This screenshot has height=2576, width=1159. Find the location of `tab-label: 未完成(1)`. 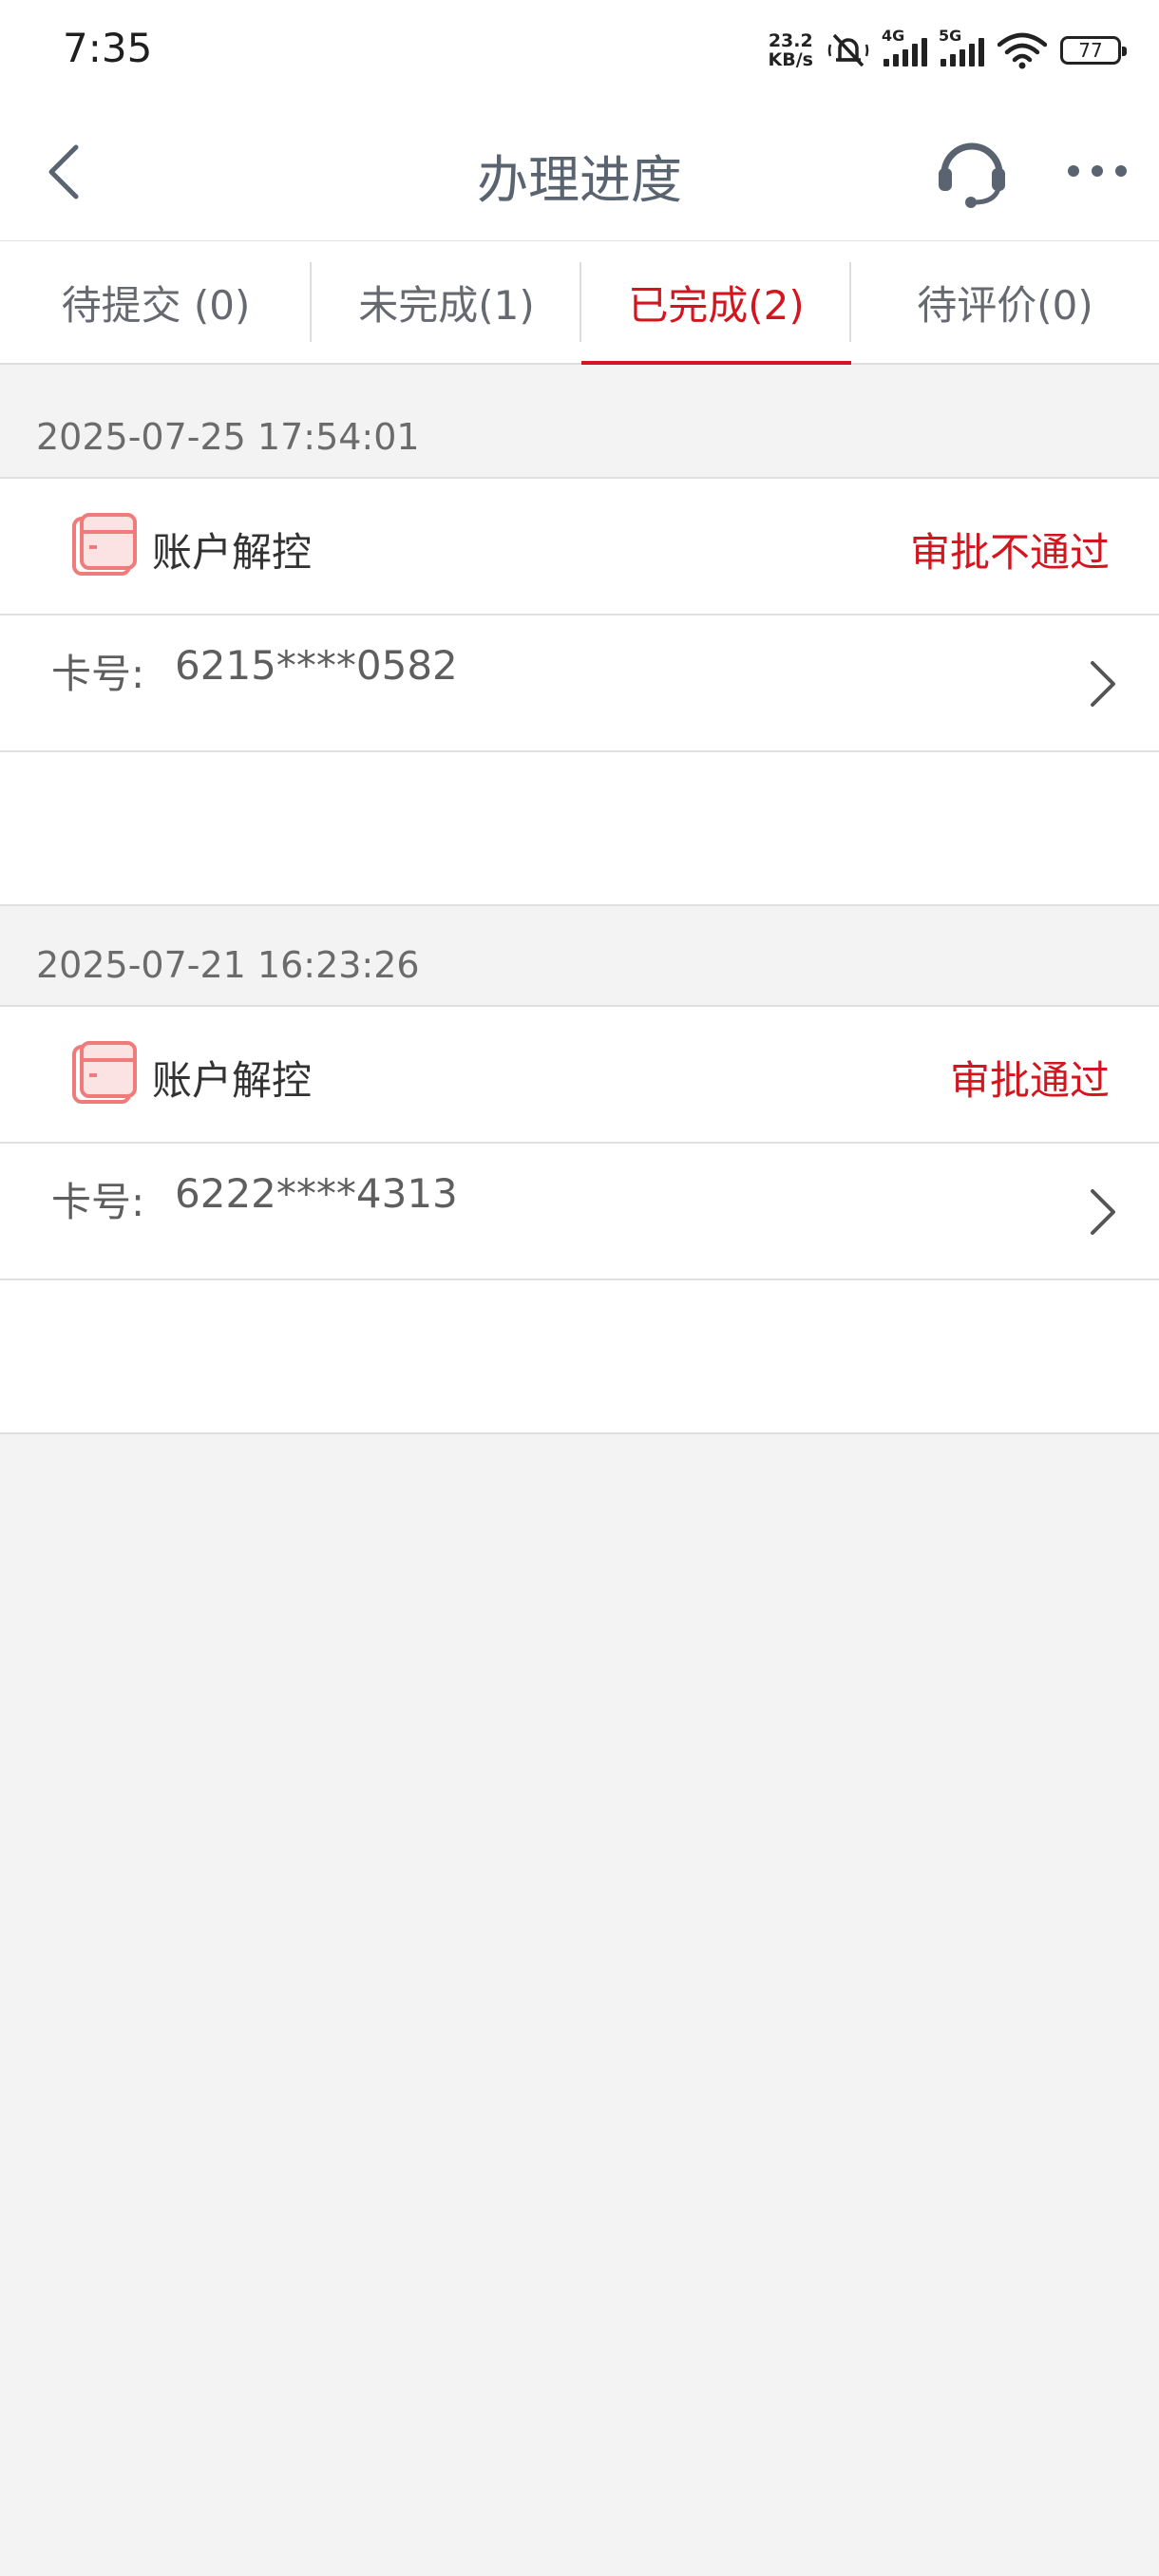

tab-label: 未完成(1) is located at coordinates (446, 305).